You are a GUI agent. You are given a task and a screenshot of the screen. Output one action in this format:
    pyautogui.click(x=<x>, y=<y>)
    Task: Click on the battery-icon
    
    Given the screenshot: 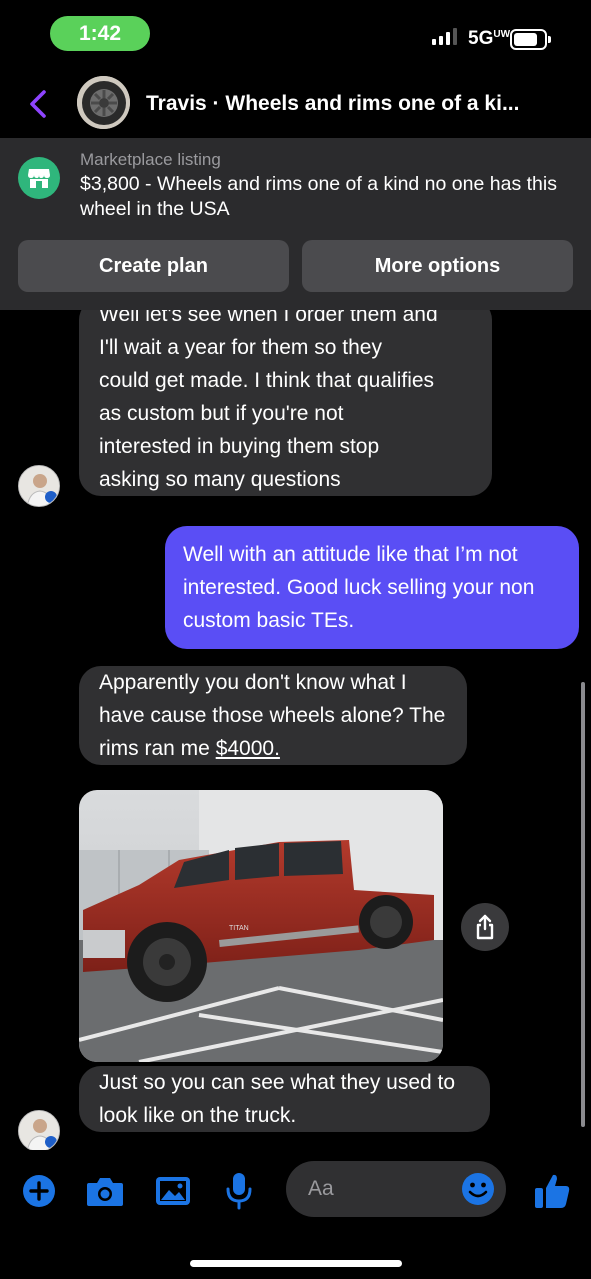 What is the action you would take?
    pyautogui.click(x=530, y=39)
    